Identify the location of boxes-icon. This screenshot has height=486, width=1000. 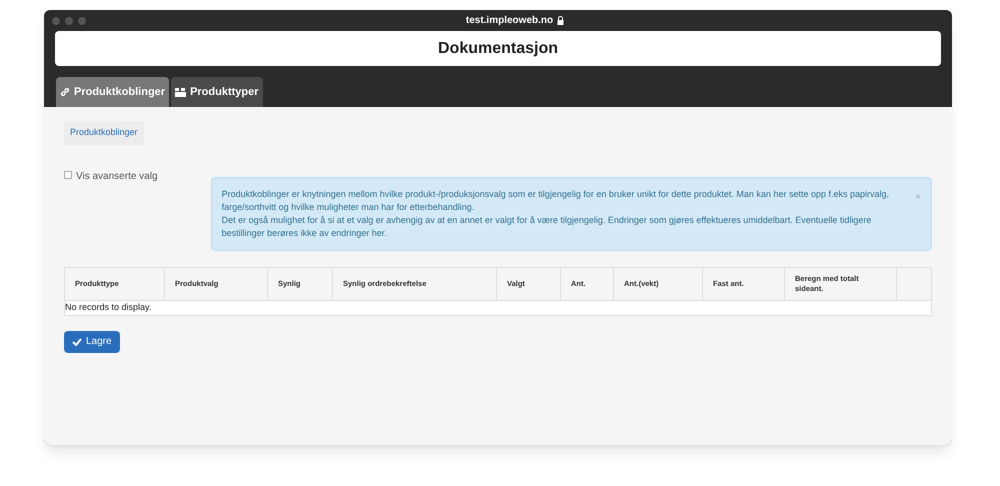
(180, 92).